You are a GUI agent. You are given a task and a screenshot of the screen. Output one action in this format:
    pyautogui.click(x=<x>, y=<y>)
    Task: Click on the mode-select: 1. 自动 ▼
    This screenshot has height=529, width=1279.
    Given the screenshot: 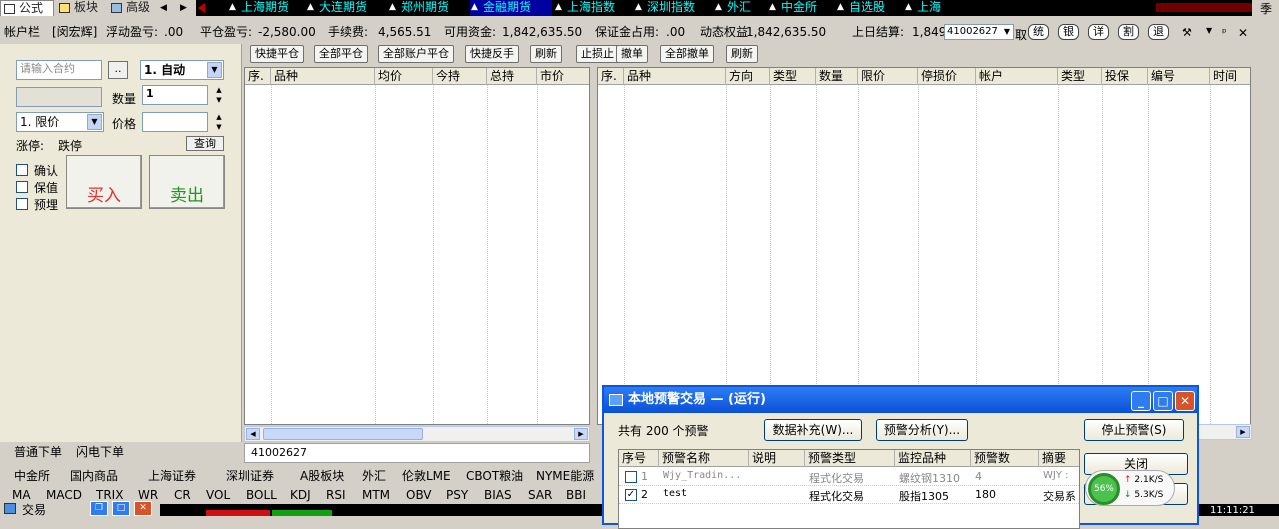 What is the action you would take?
    pyautogui.click(x=182, y=70)
    